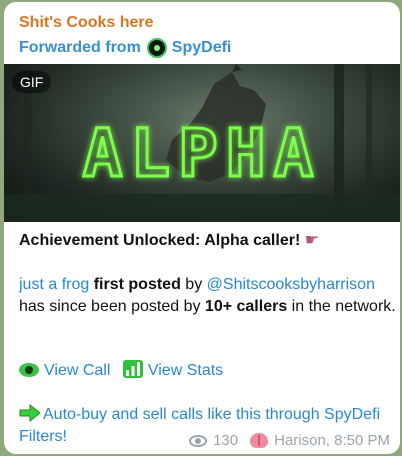 This screenshot has width=402, height=456. I want to click on eye-emoji-icon, so click(29, 370).